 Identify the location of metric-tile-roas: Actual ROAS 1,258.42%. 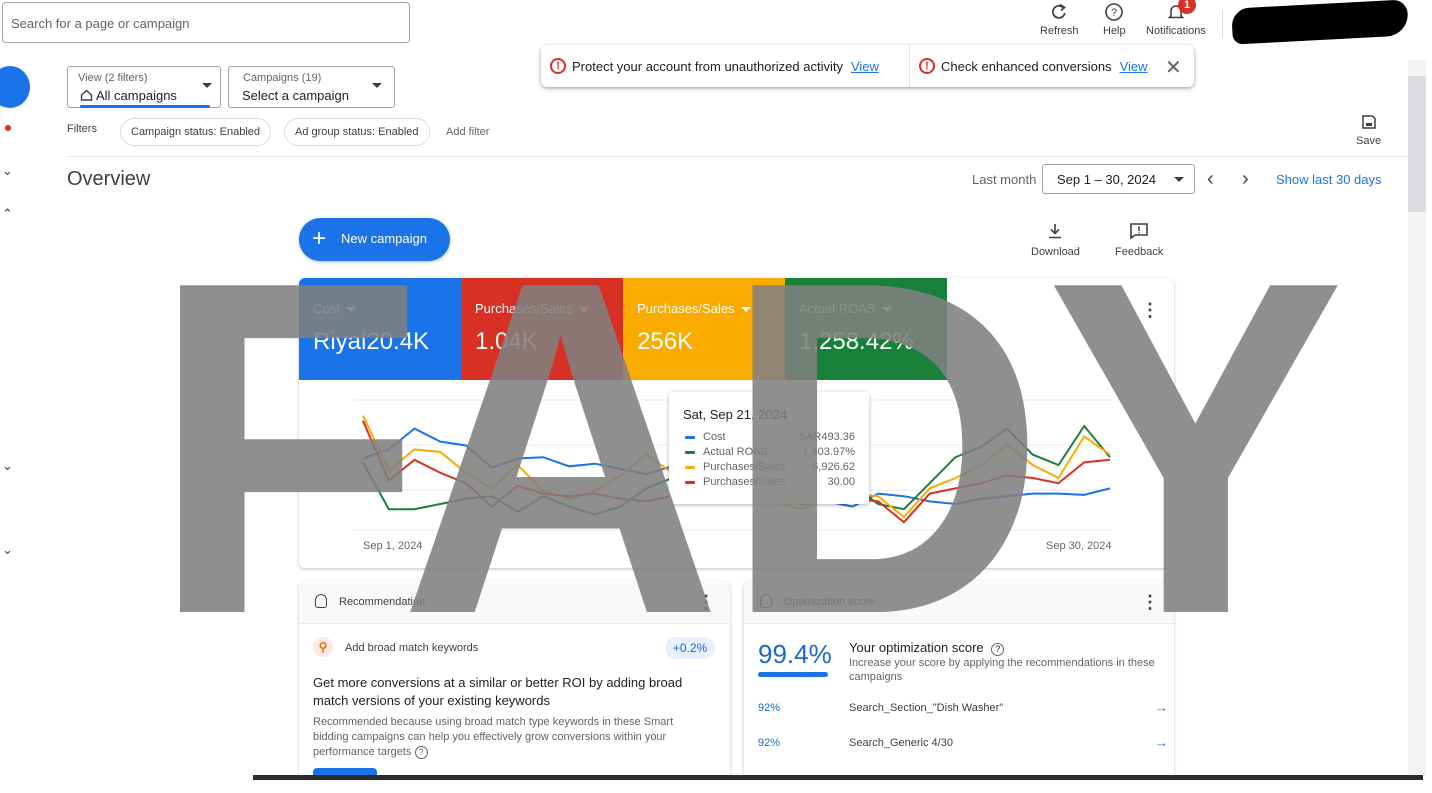
(866, 329).